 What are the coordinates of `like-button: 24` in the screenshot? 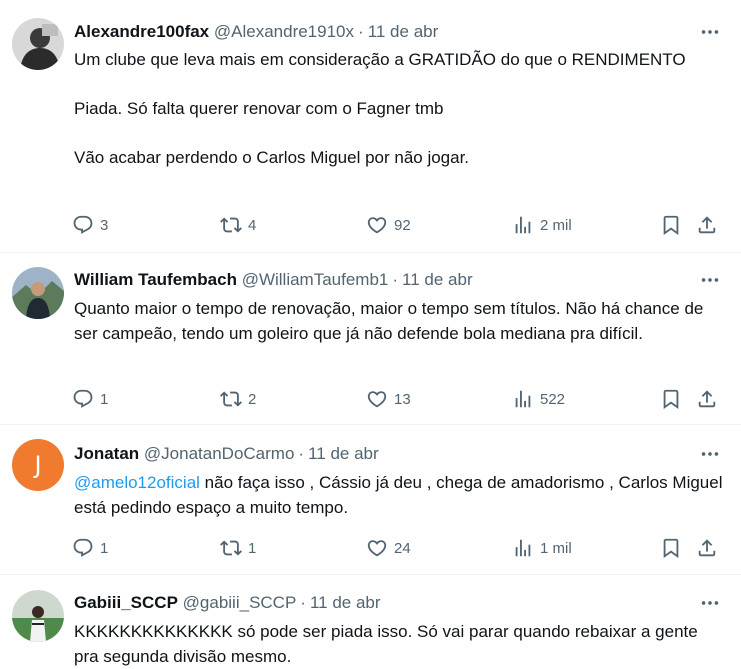 It's located at (388, 548).